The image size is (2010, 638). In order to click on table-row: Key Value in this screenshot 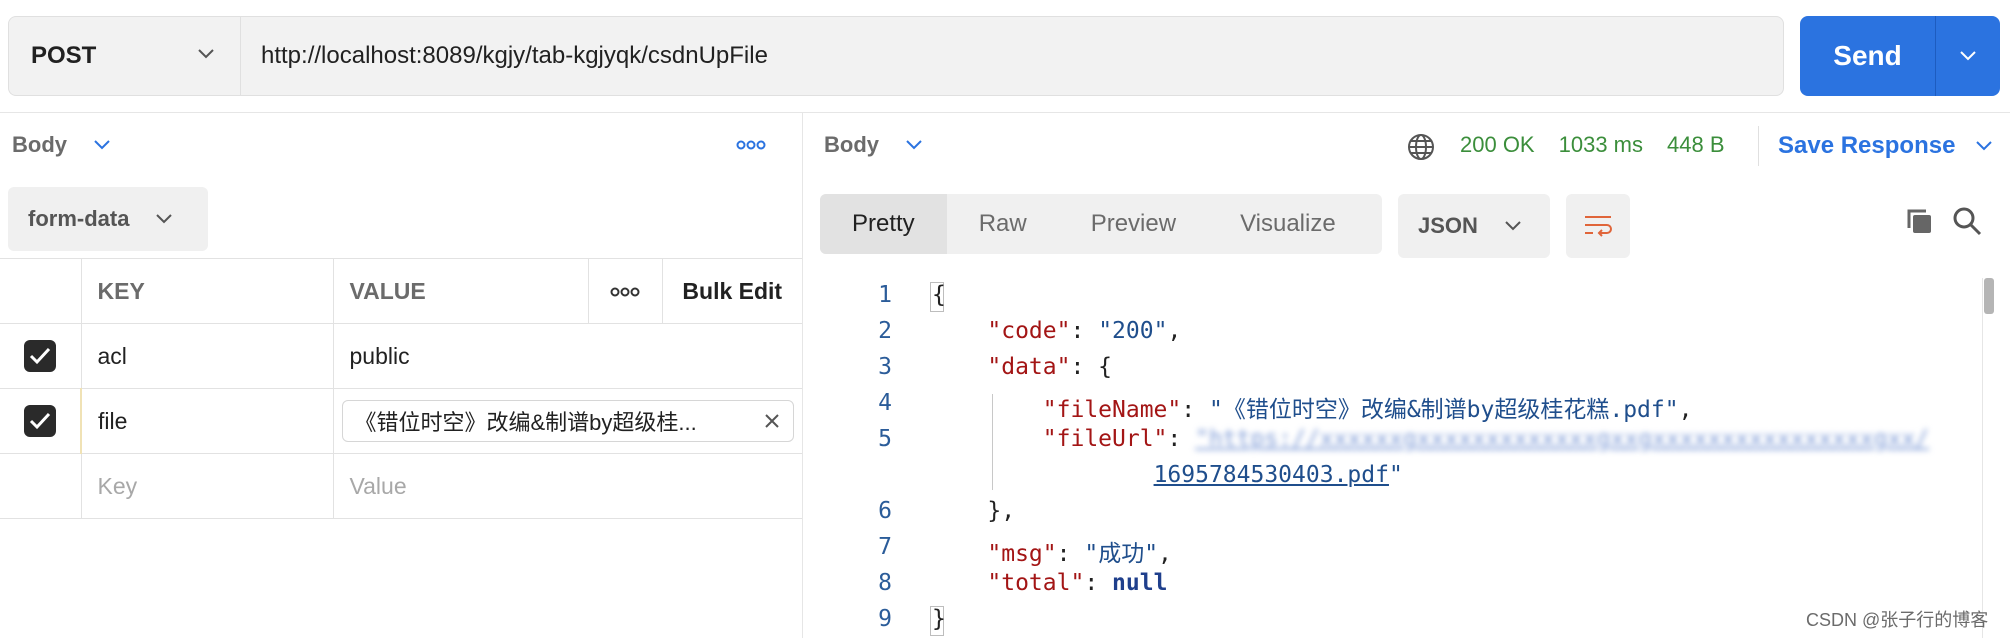, I will do `click(401, 486)`.